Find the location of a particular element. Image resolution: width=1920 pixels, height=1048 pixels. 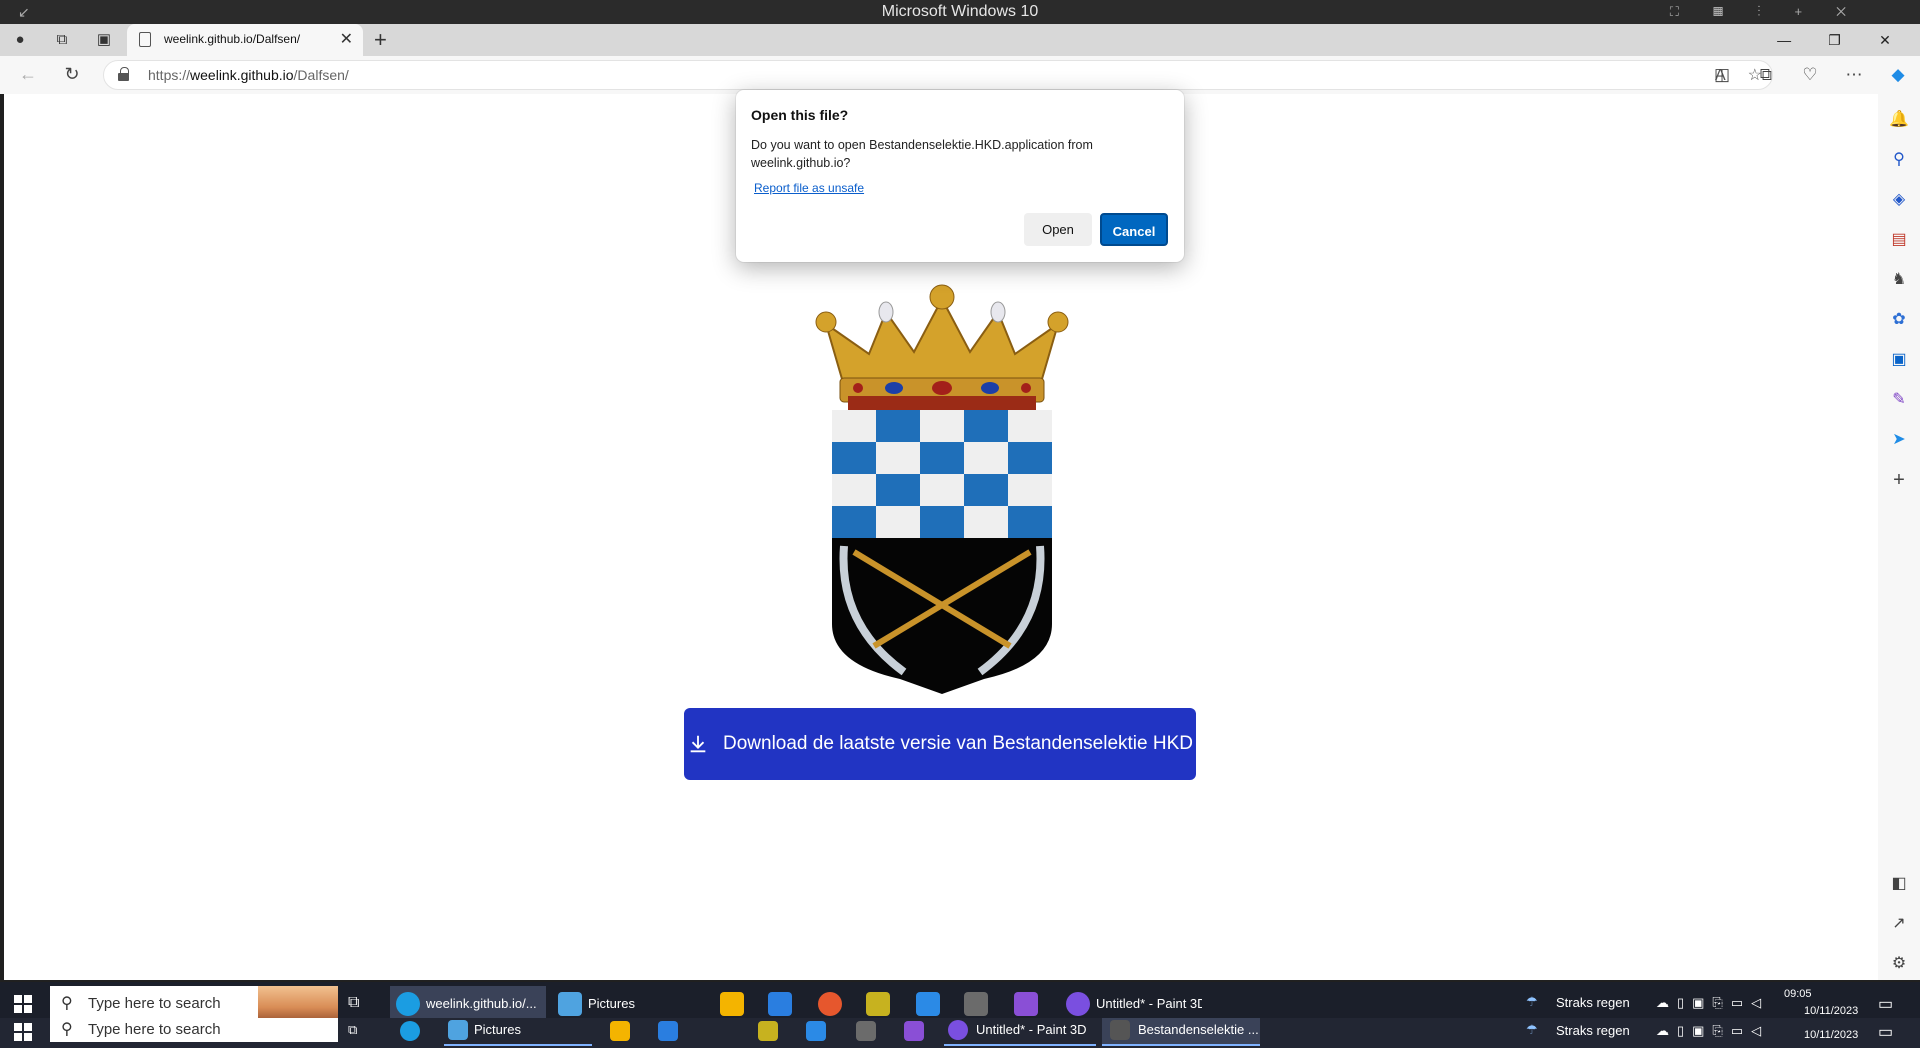

back-icon: ← is located at coordinates (28, 74).